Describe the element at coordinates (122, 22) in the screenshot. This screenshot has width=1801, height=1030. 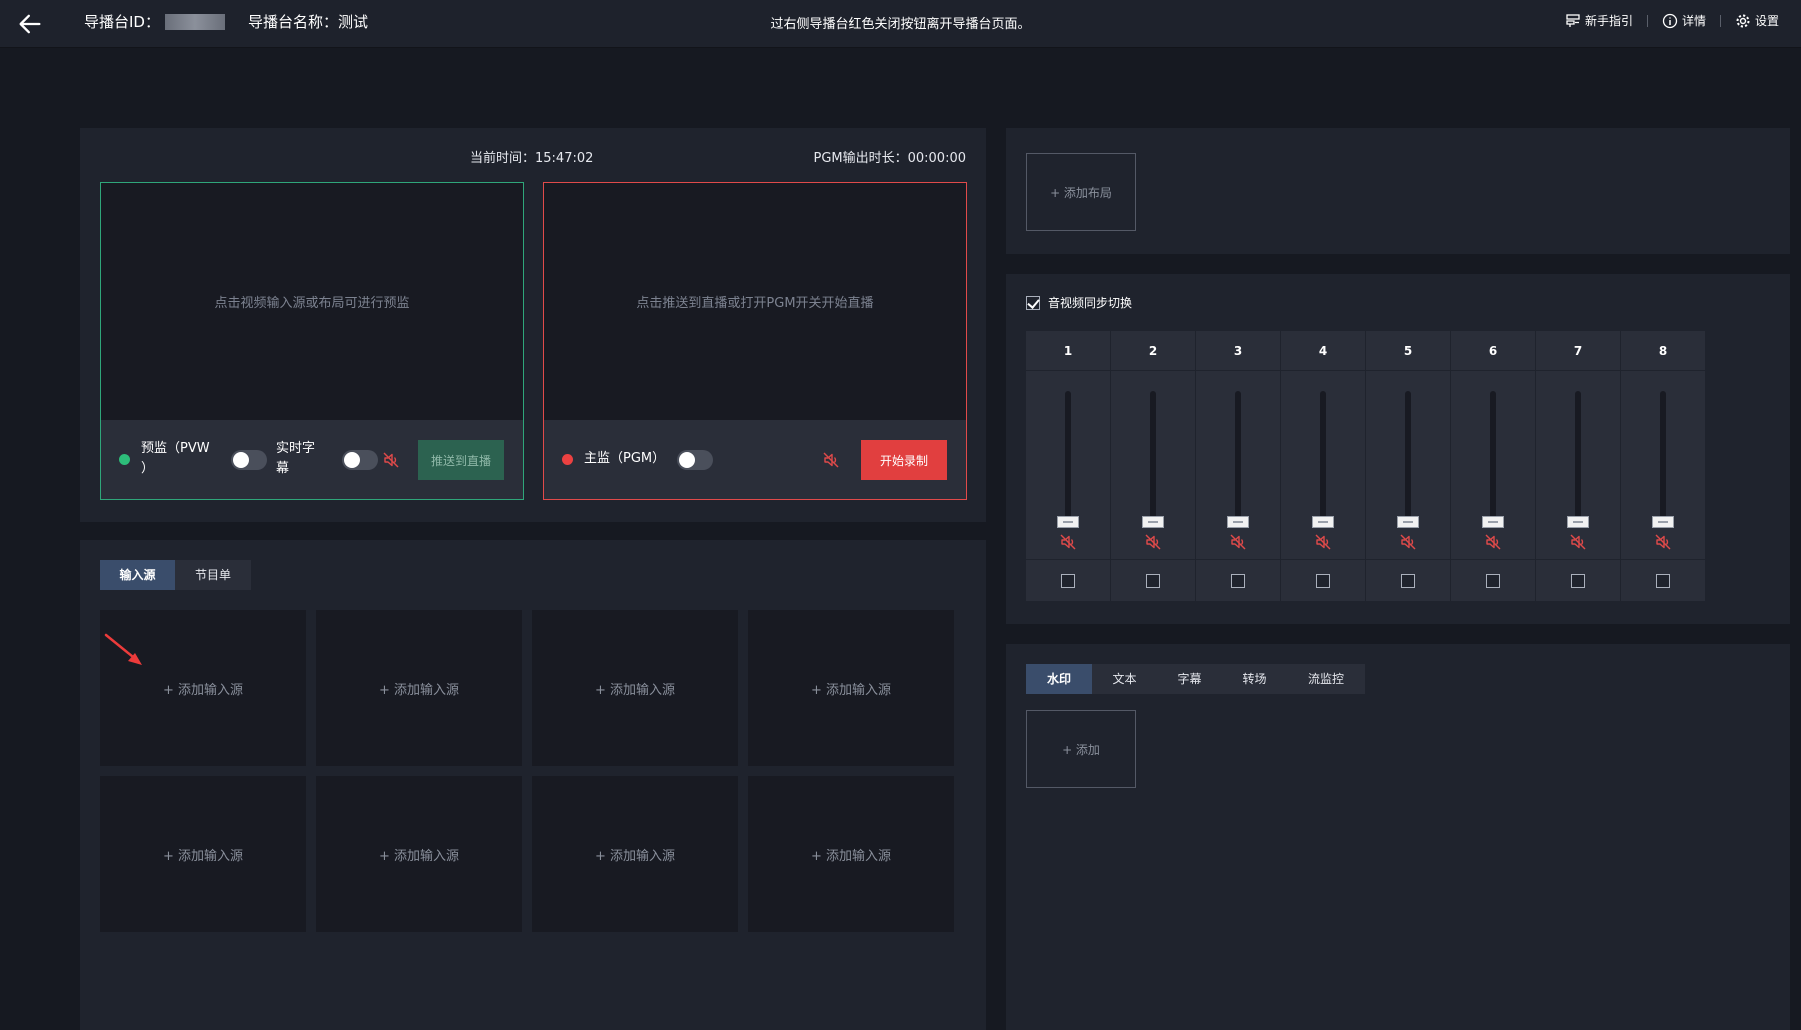
I see `director-id-label: 导播台ID：` at that location.